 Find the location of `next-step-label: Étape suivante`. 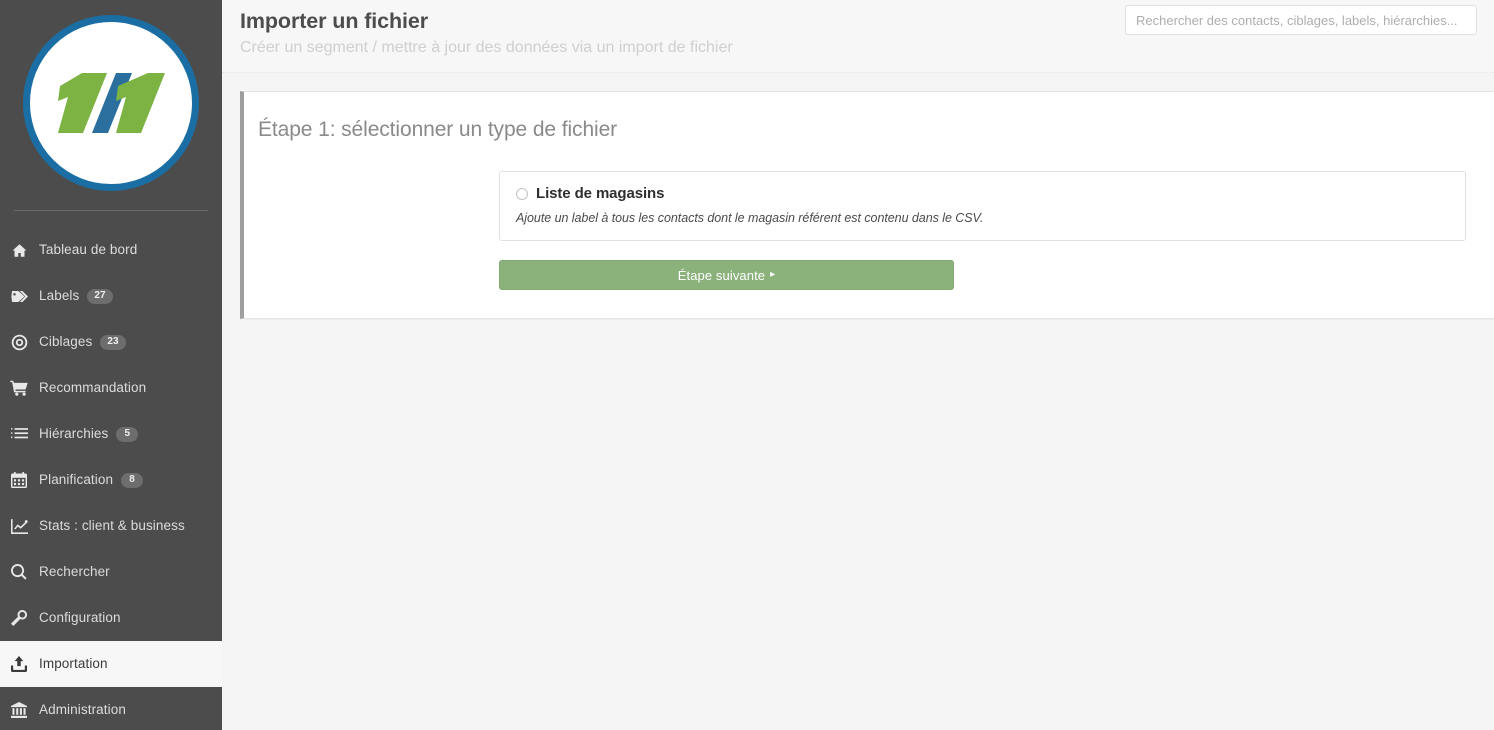

next-step-label: Étape suivante is located at coordinates (721, 275).